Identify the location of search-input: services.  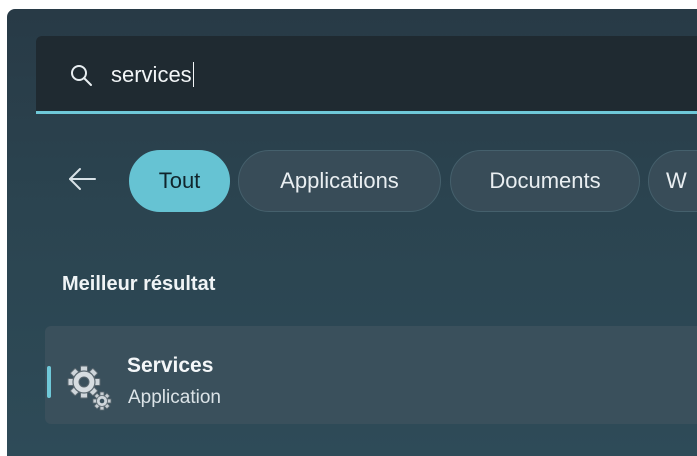
(152, 75).